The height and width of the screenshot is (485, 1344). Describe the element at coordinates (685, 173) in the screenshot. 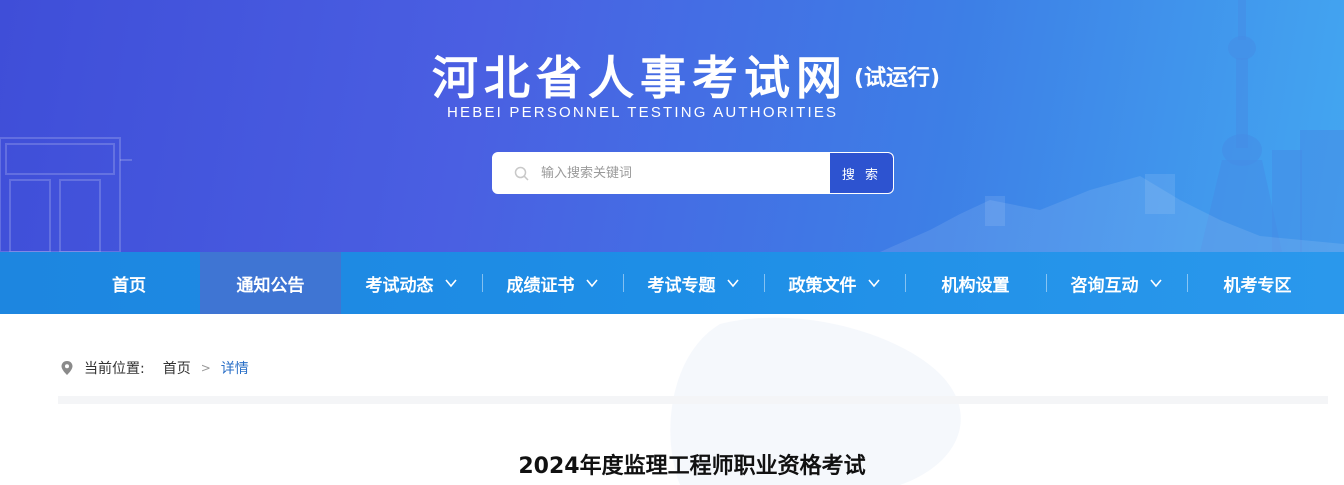

I see `search-input` at that location.